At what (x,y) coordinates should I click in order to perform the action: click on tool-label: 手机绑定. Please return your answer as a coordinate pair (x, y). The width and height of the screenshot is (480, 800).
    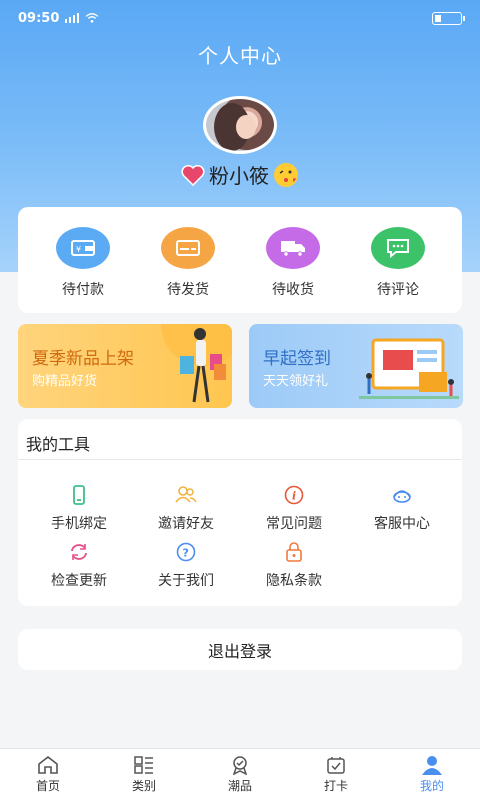
    Looking at the image, I should click on (79, 524).